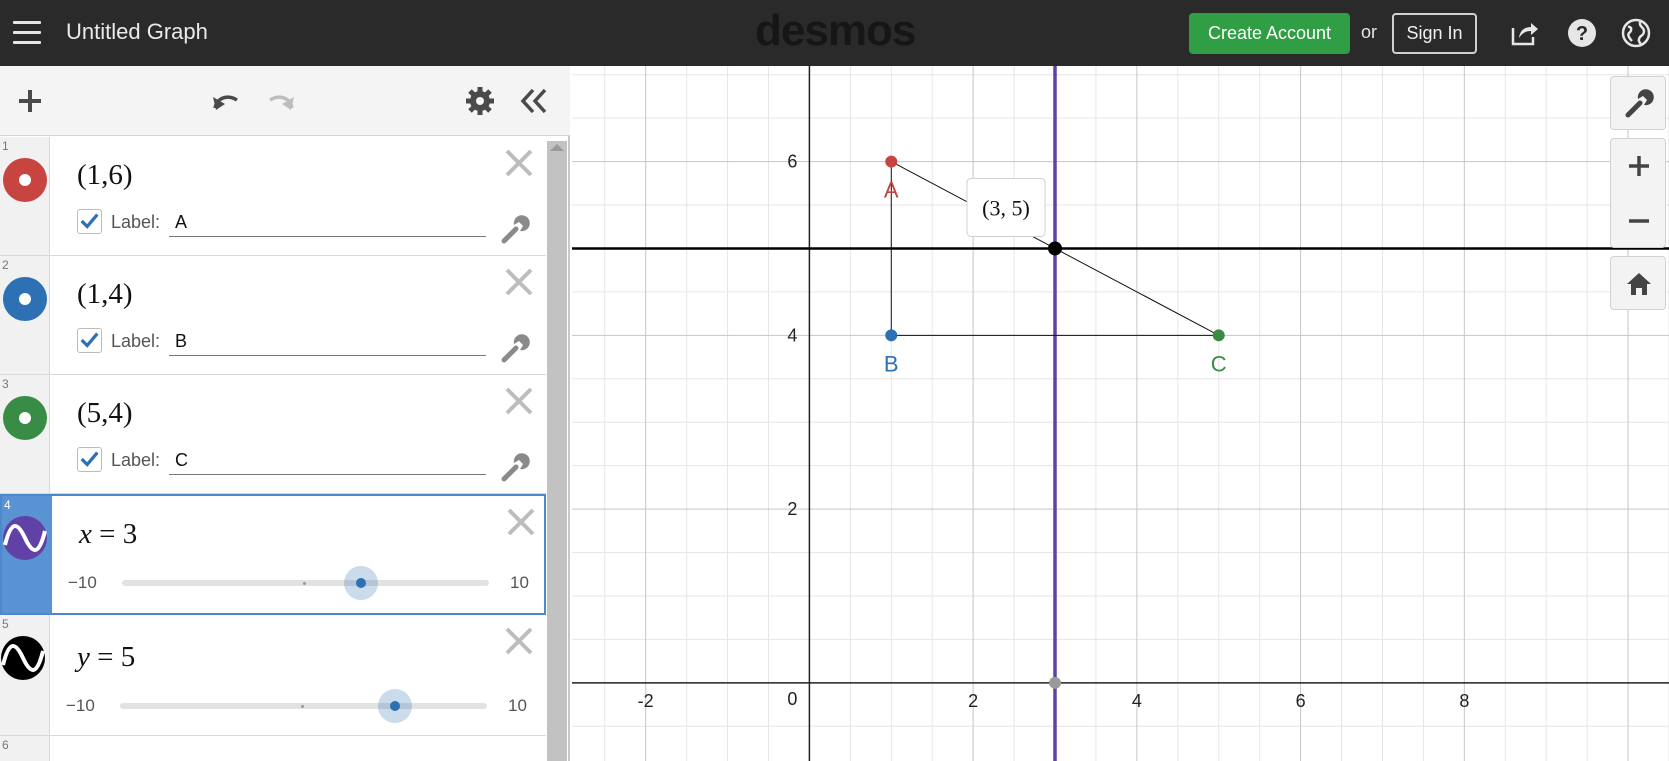 Image resolution: width=1669 pixels, height=761 pixels. Describe the element at coordinates (327, 460) in the screenshot. I see `label-input: C` at that location.